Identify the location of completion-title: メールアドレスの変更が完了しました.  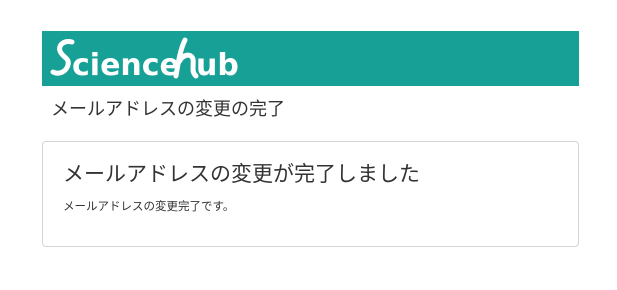
(241, 174).